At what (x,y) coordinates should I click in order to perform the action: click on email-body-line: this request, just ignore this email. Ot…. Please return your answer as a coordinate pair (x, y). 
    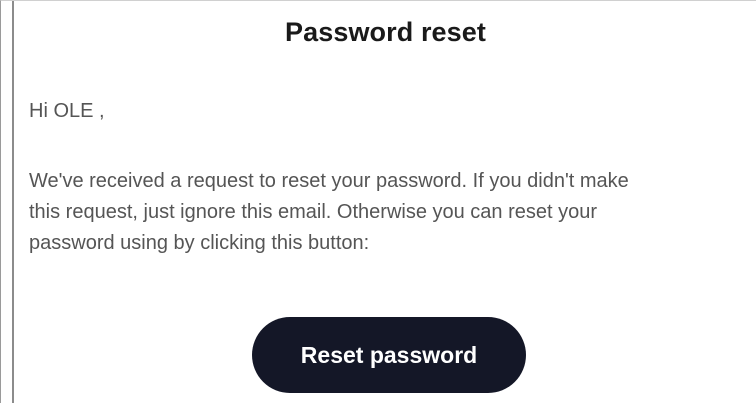
    Looking at the image, I should click on (313, 212).